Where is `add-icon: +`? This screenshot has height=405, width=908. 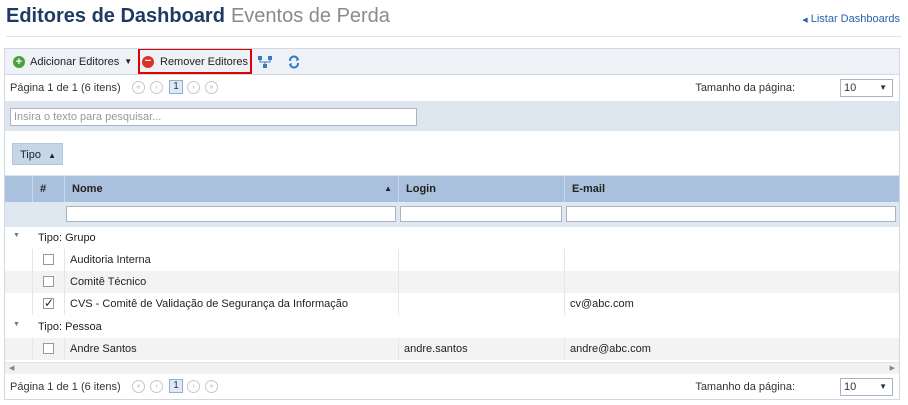 add-icon: + is located at coordinates (19, 61).